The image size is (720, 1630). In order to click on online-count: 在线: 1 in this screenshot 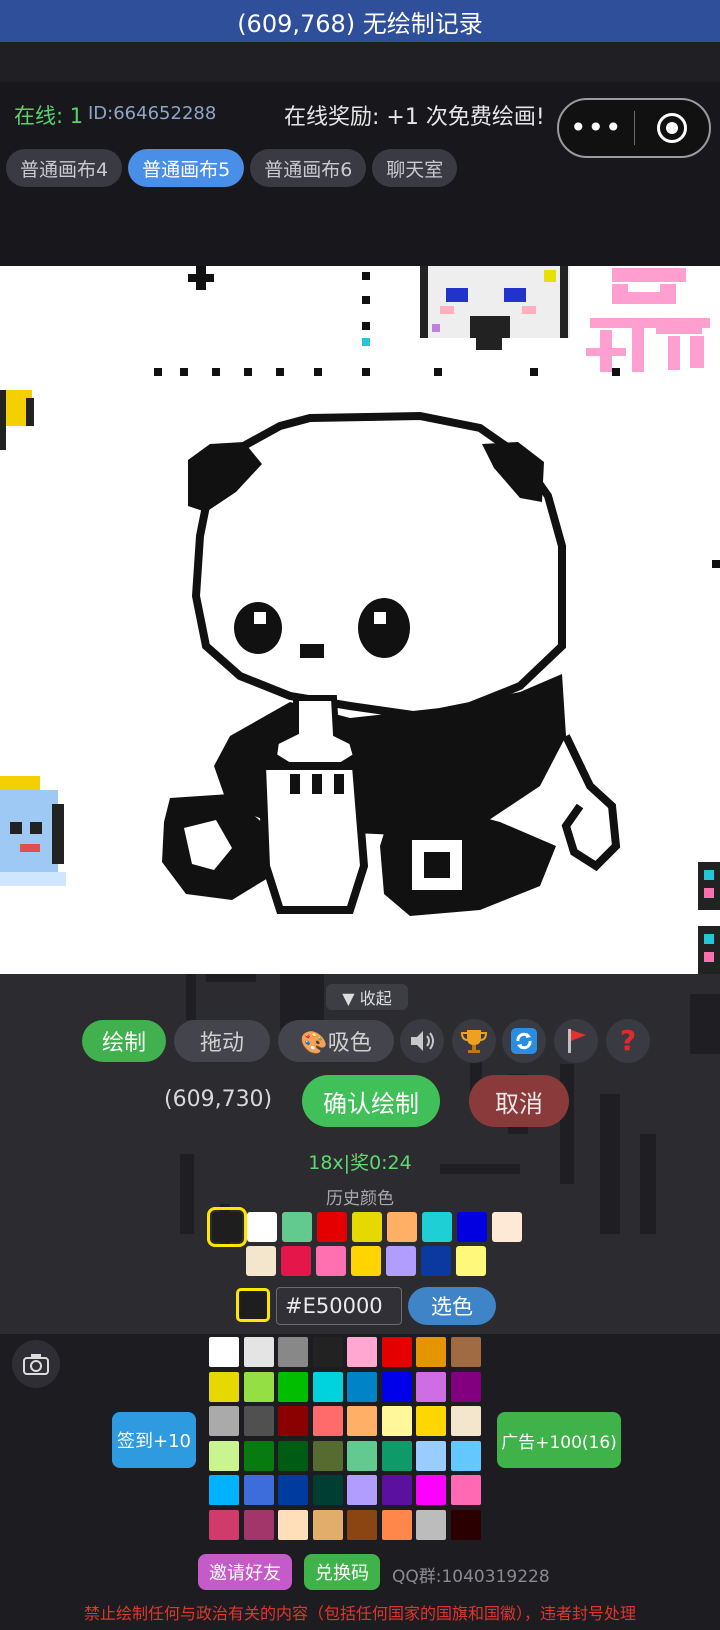, I will do `click(49, 116)`.